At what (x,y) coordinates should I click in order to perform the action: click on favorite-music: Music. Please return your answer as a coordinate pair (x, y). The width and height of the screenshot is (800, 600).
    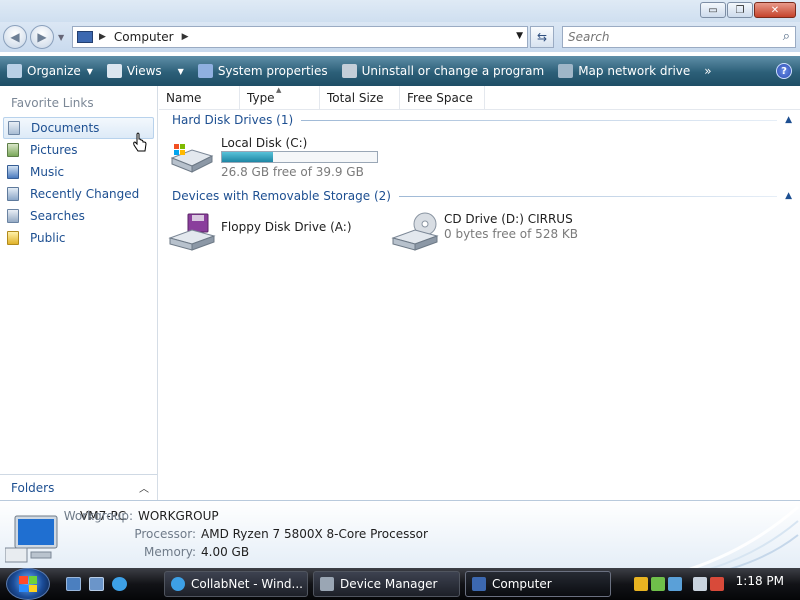
    Looking at the image, I should click on (78, 172).